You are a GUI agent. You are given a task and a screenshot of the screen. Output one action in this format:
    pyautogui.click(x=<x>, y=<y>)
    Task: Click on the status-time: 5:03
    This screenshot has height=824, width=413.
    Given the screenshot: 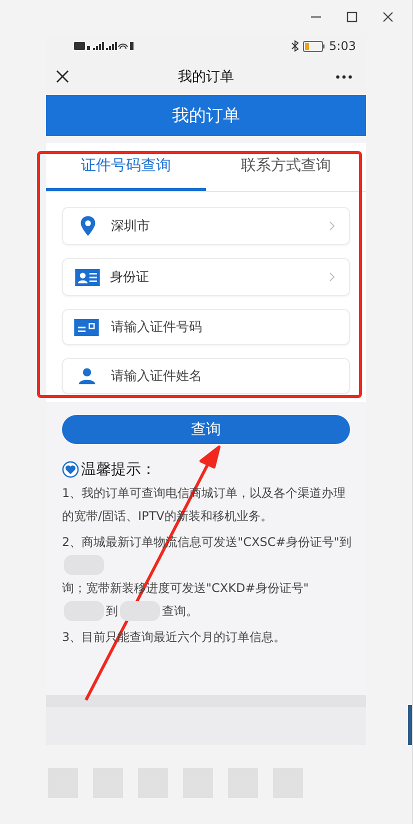 What is the action you would take?
    pyautogui.click(x=342, y=46)
    